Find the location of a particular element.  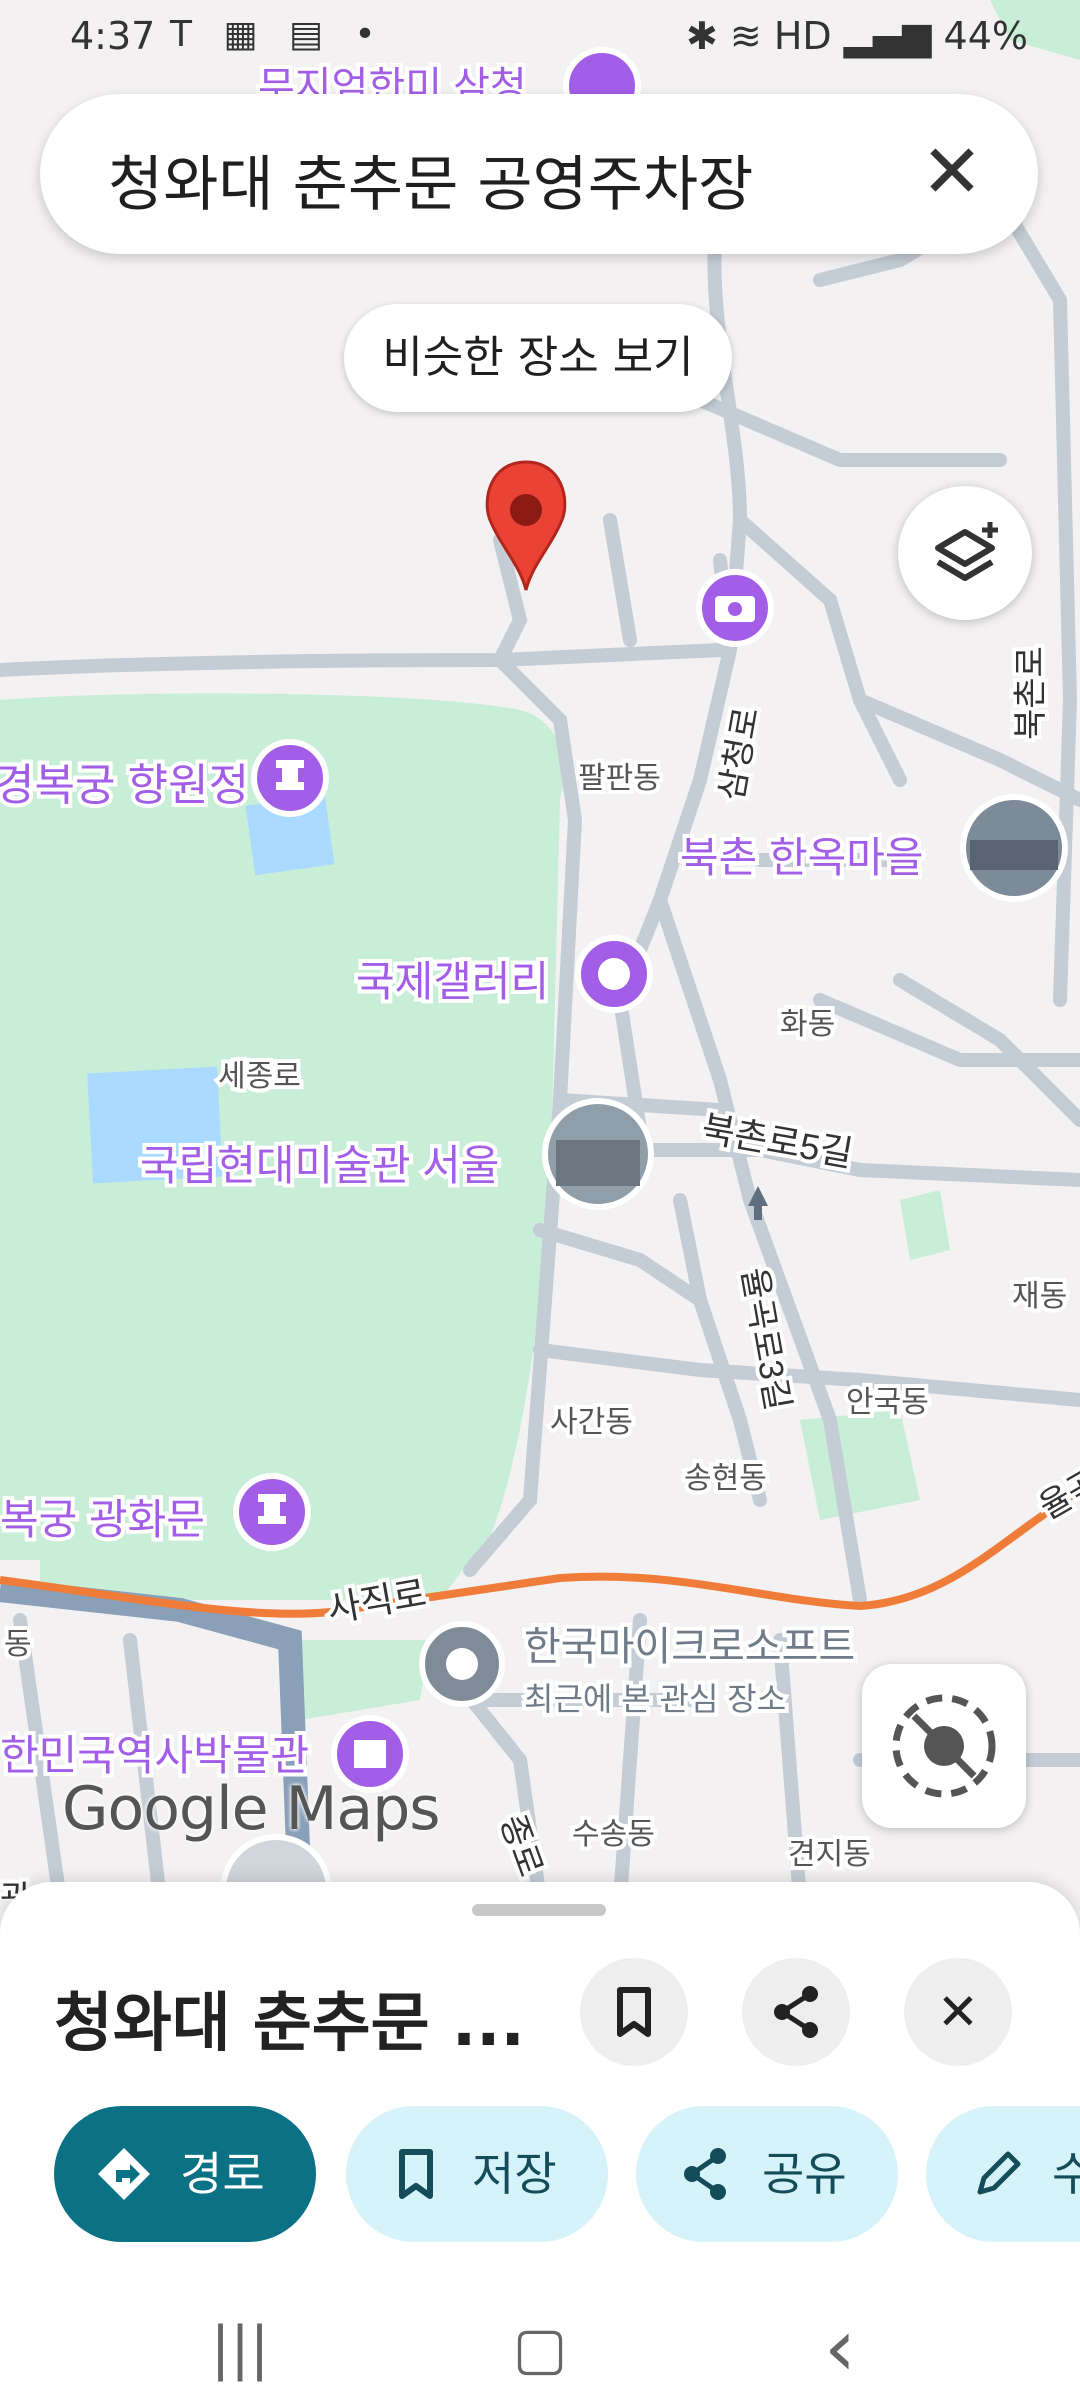

camera-icon is located at coordinates (735, 608).